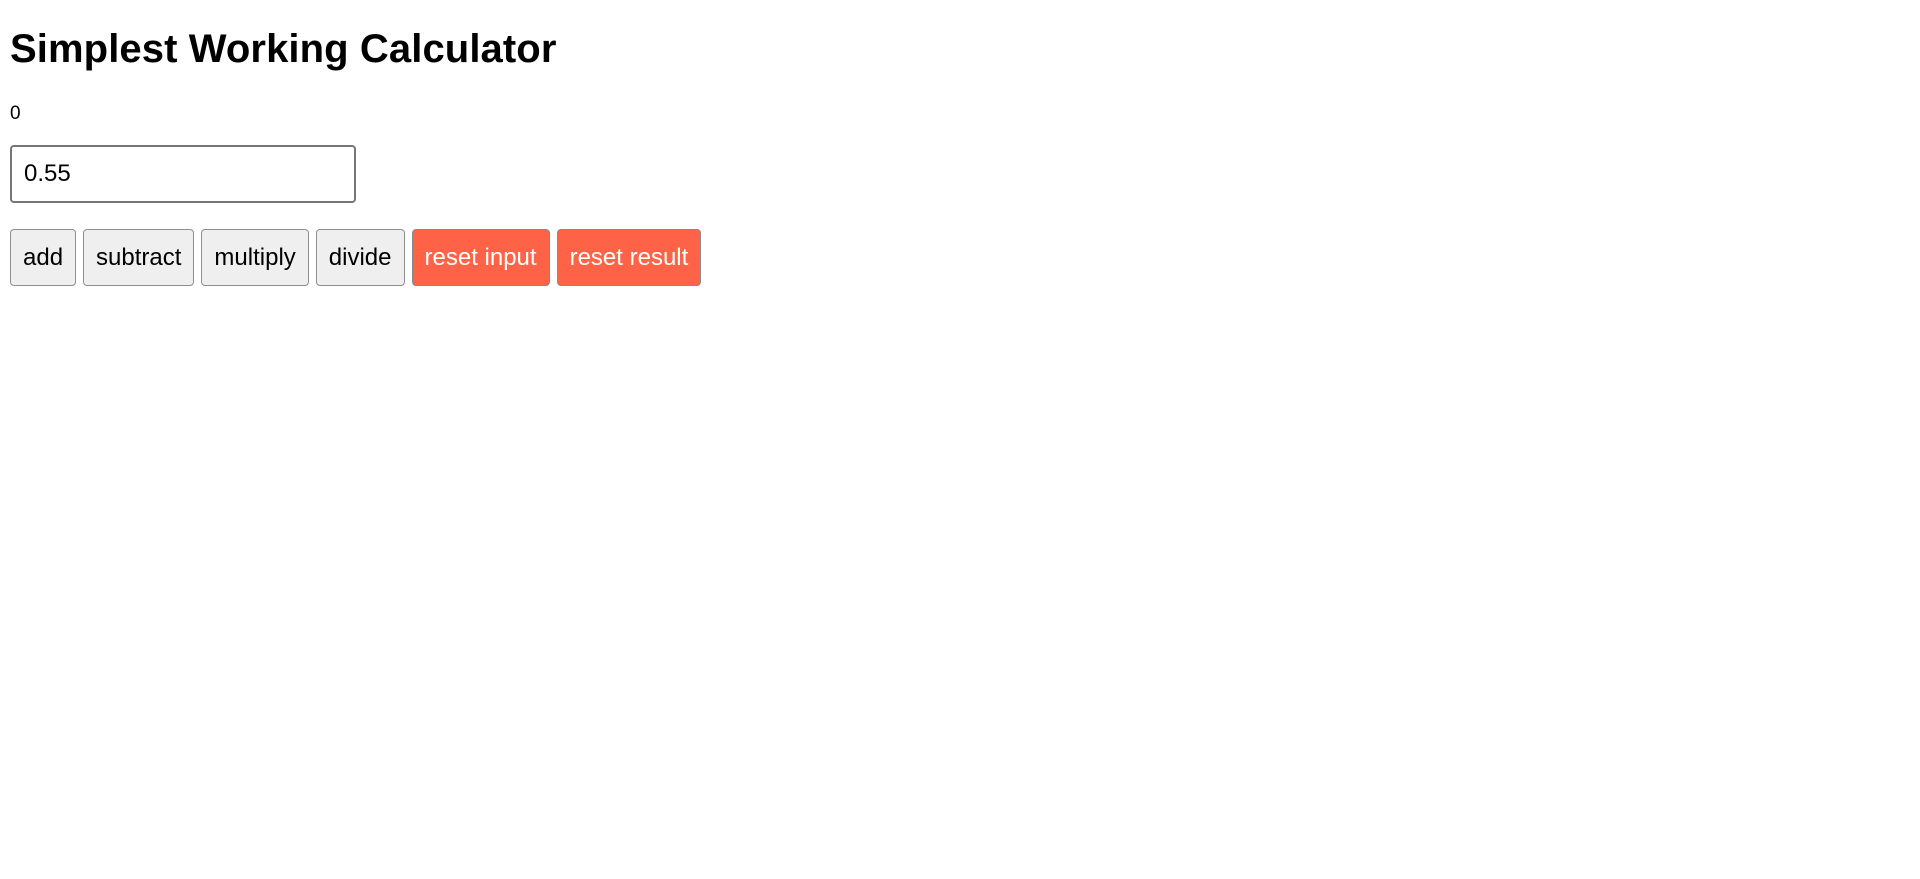 The width and height of the screenshot is (1920, 879). Describe the element at coordinates (43, 257) in the screenshot. I see `add-button: add` at that location.